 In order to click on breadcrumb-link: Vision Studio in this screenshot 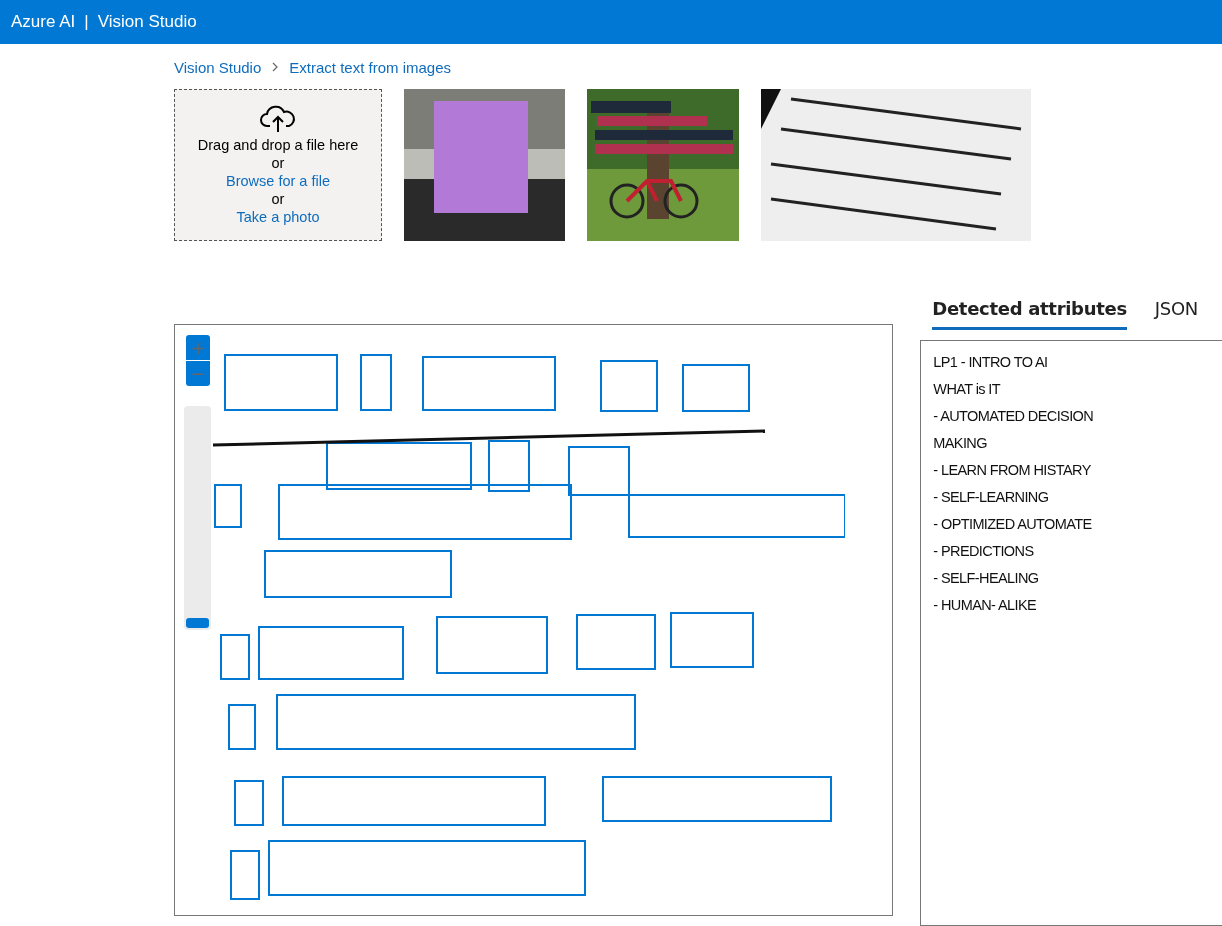, I will do `click(218, 67)`.